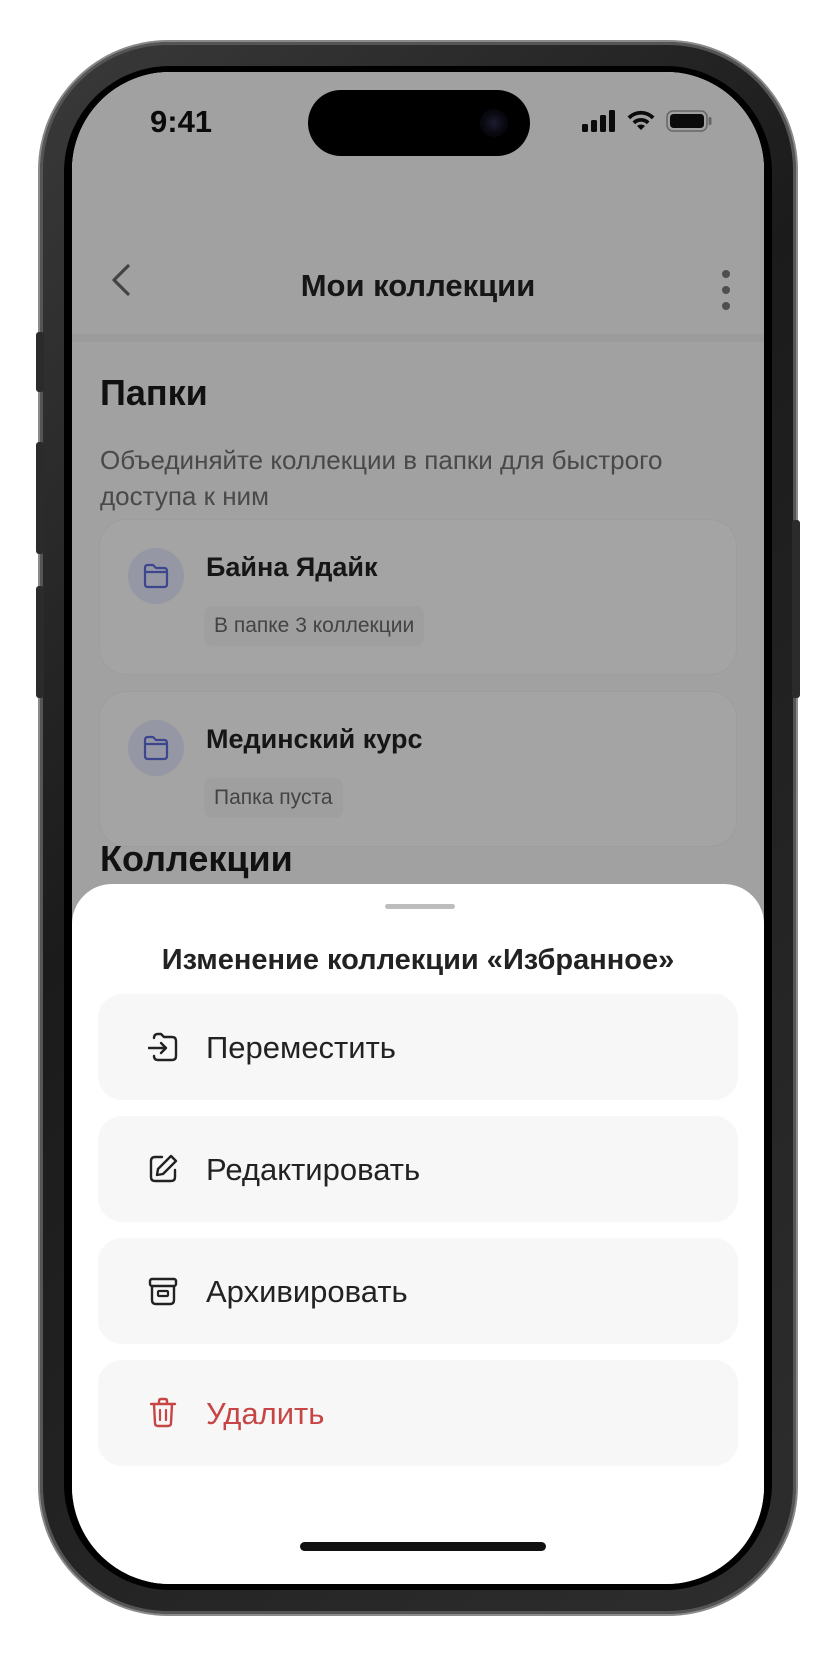  Describe the element at coordinates (40, 642) in the screenshot. I see `volume-down-button` at that location.